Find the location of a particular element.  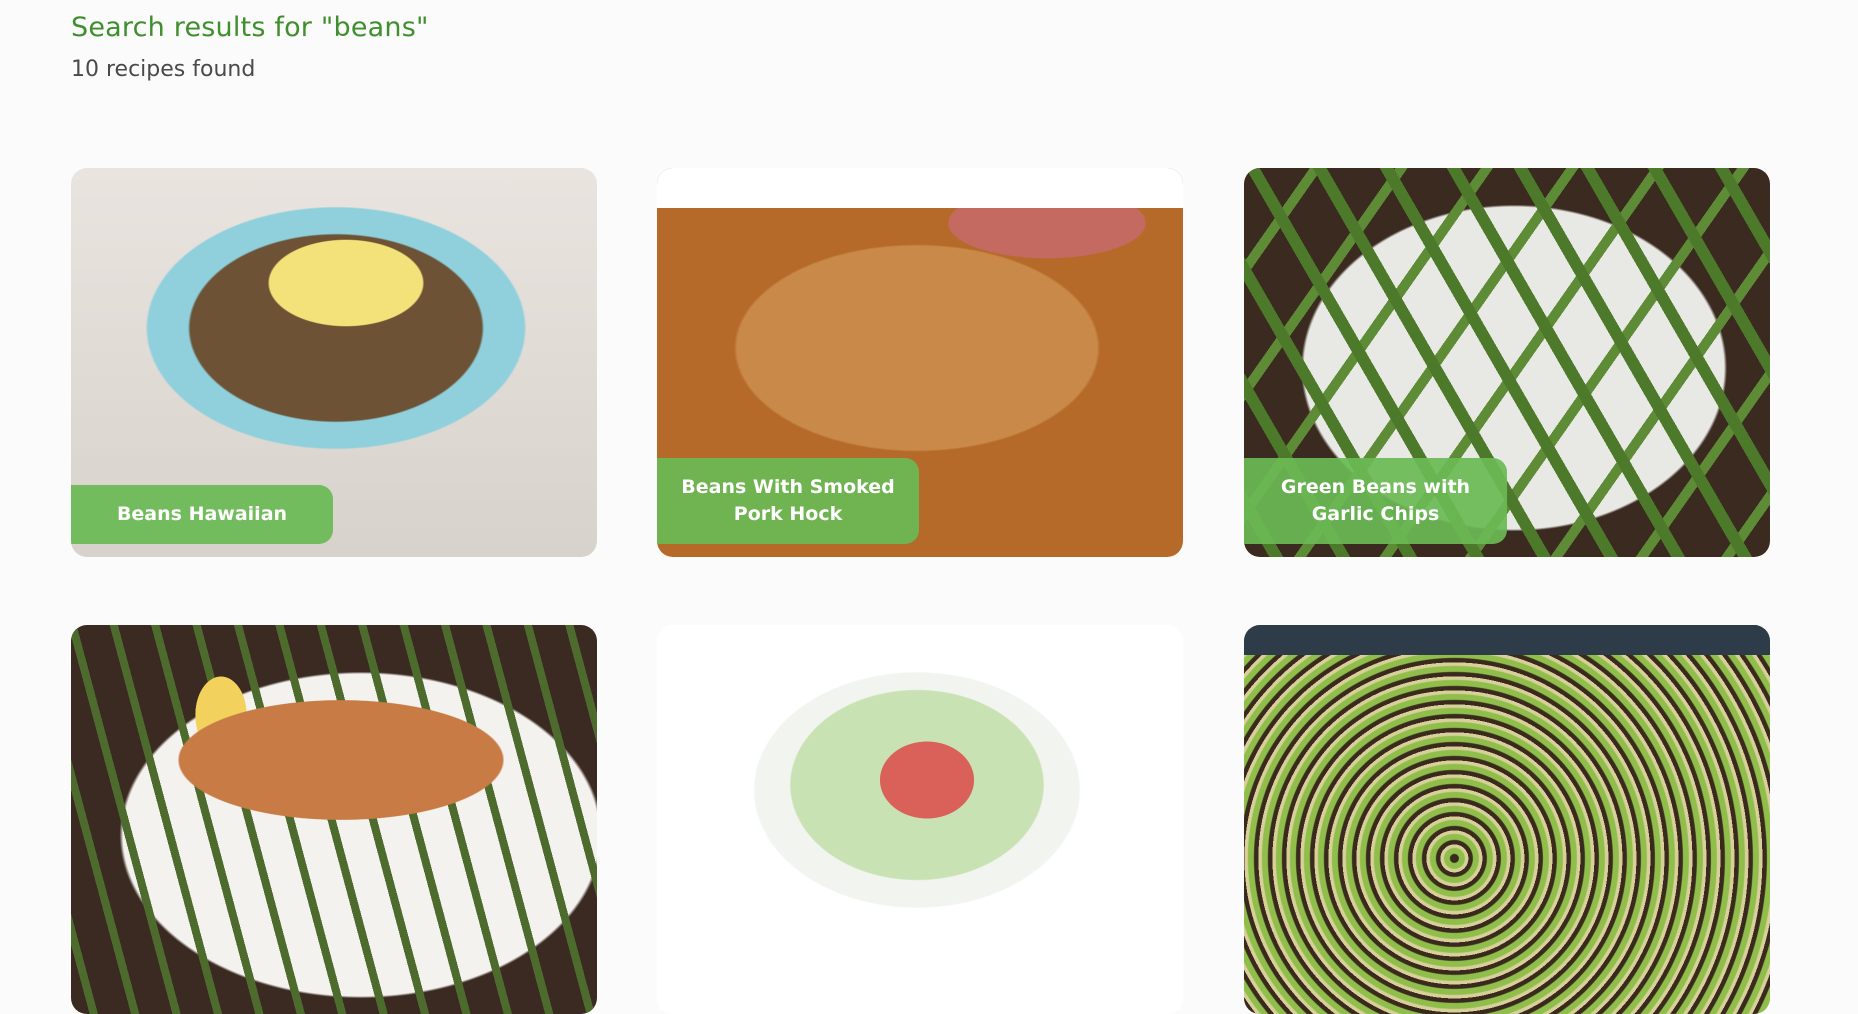

recipe-title: Green Beans with Garlic Chips is located at coordinates (1375, 501).